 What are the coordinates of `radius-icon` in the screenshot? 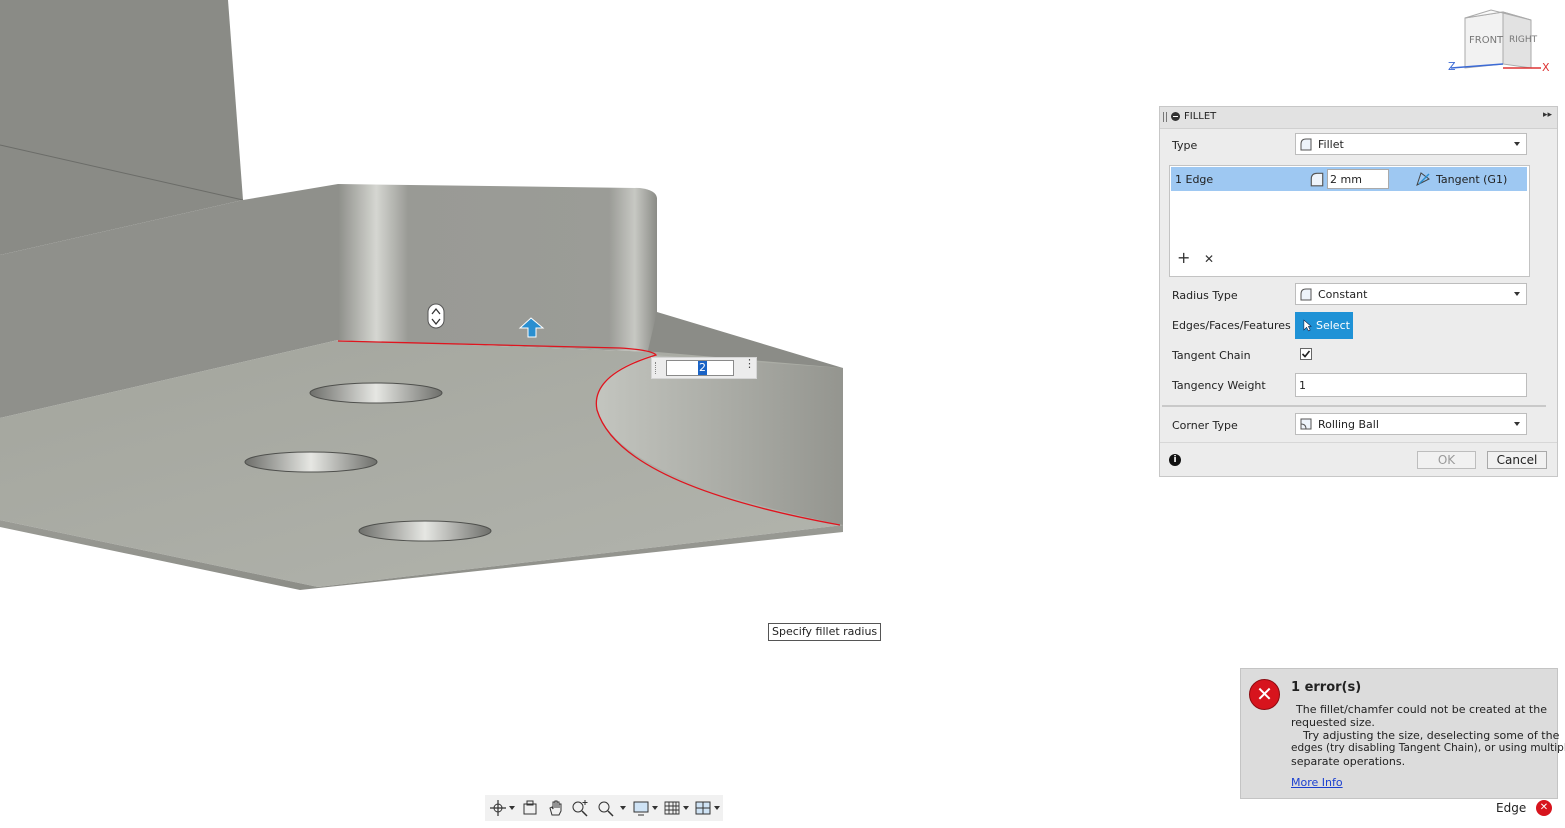 It's located at (1317, 179).